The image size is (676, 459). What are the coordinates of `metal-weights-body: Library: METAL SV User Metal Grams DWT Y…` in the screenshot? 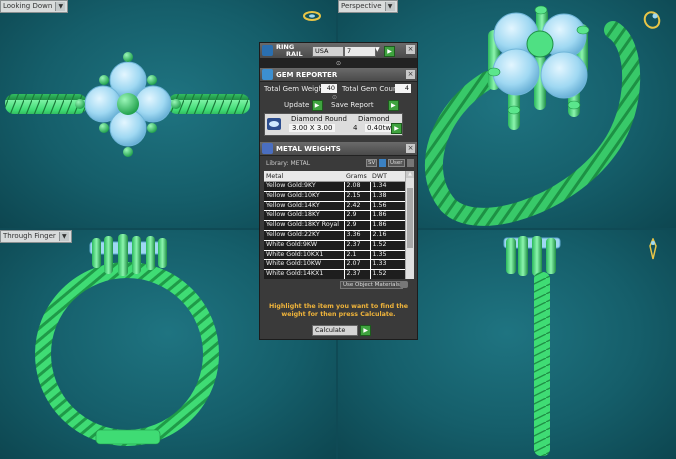 It's located at (338, 231).